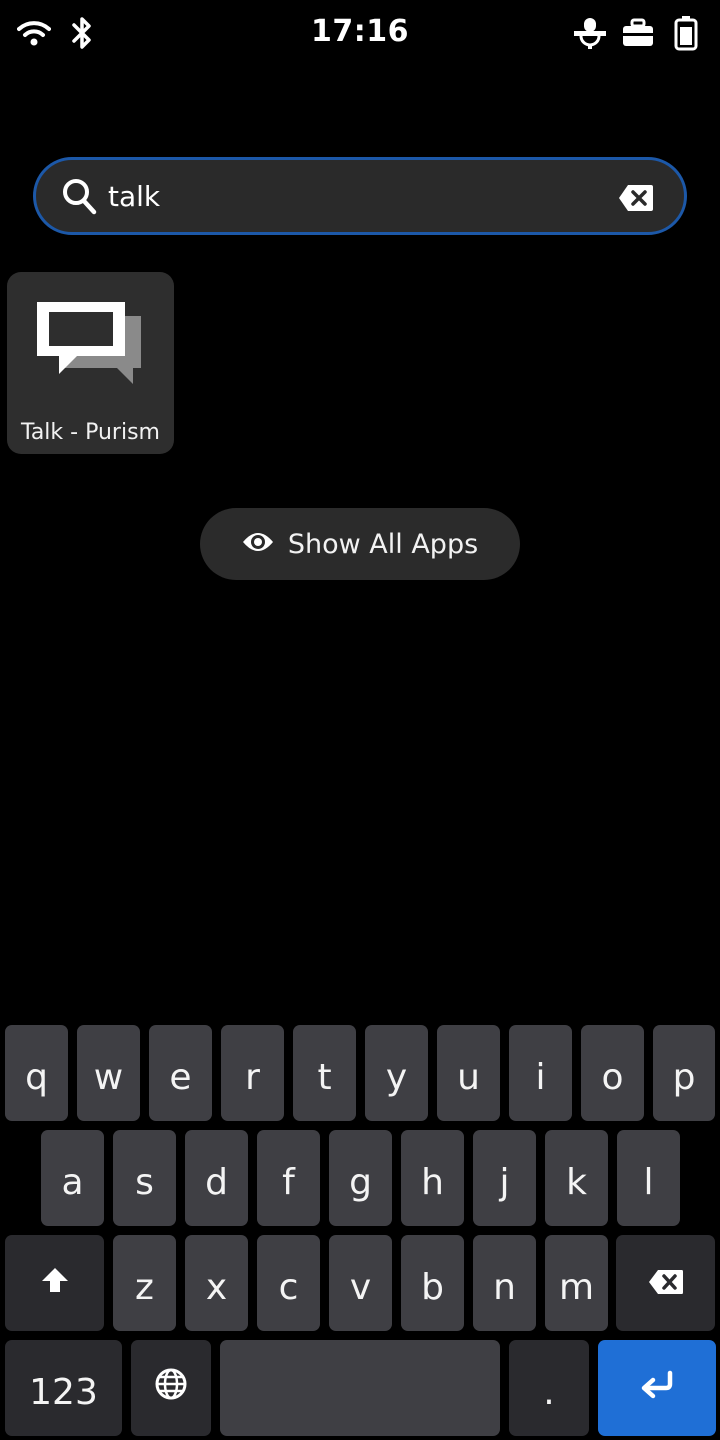  I want to click on key-t: t, so click(324, 1073).